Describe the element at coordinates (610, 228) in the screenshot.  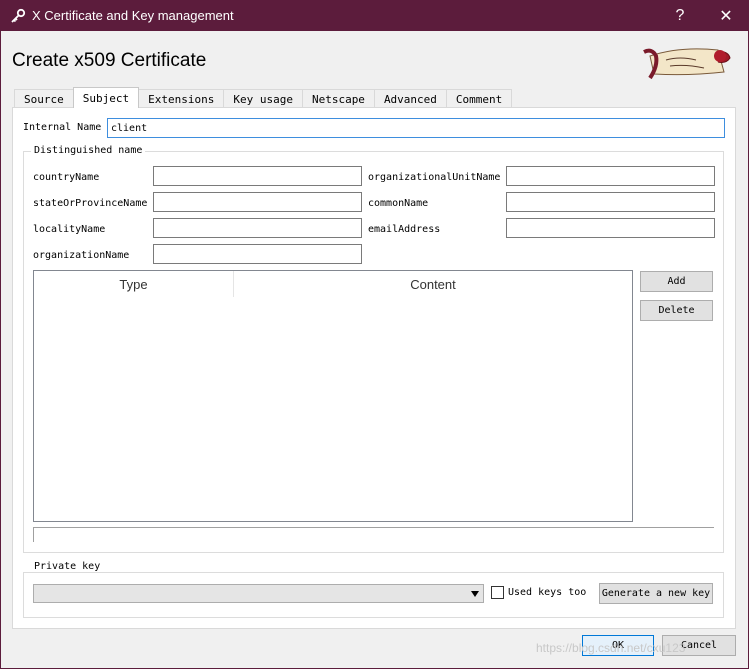
I see `email-input` at that location.